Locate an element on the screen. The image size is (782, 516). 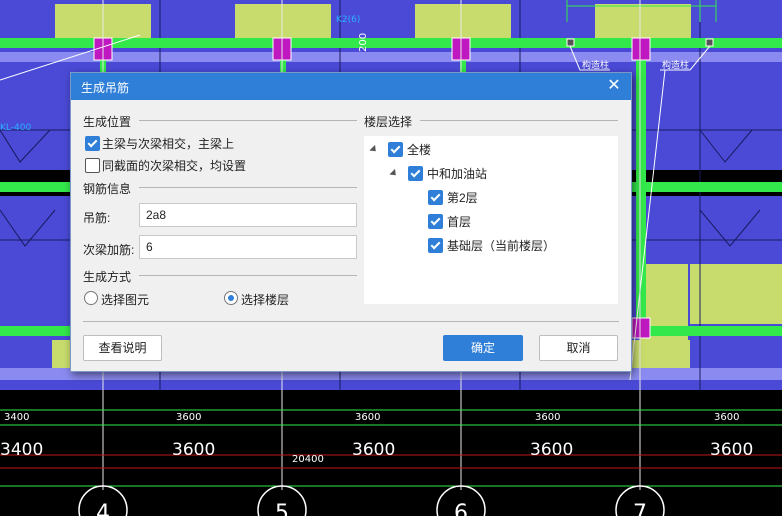
column is located at coordinates (641, 49).